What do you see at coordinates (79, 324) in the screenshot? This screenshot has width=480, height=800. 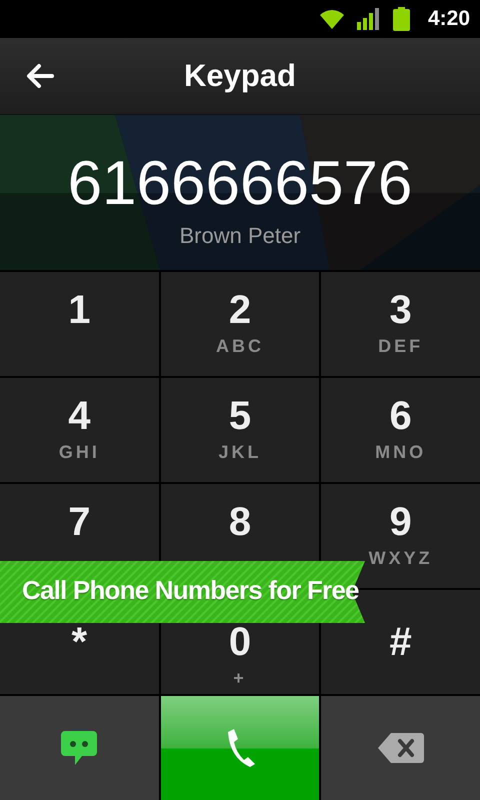 I see `keypad-key: 1` at bounding box center [79, 324].